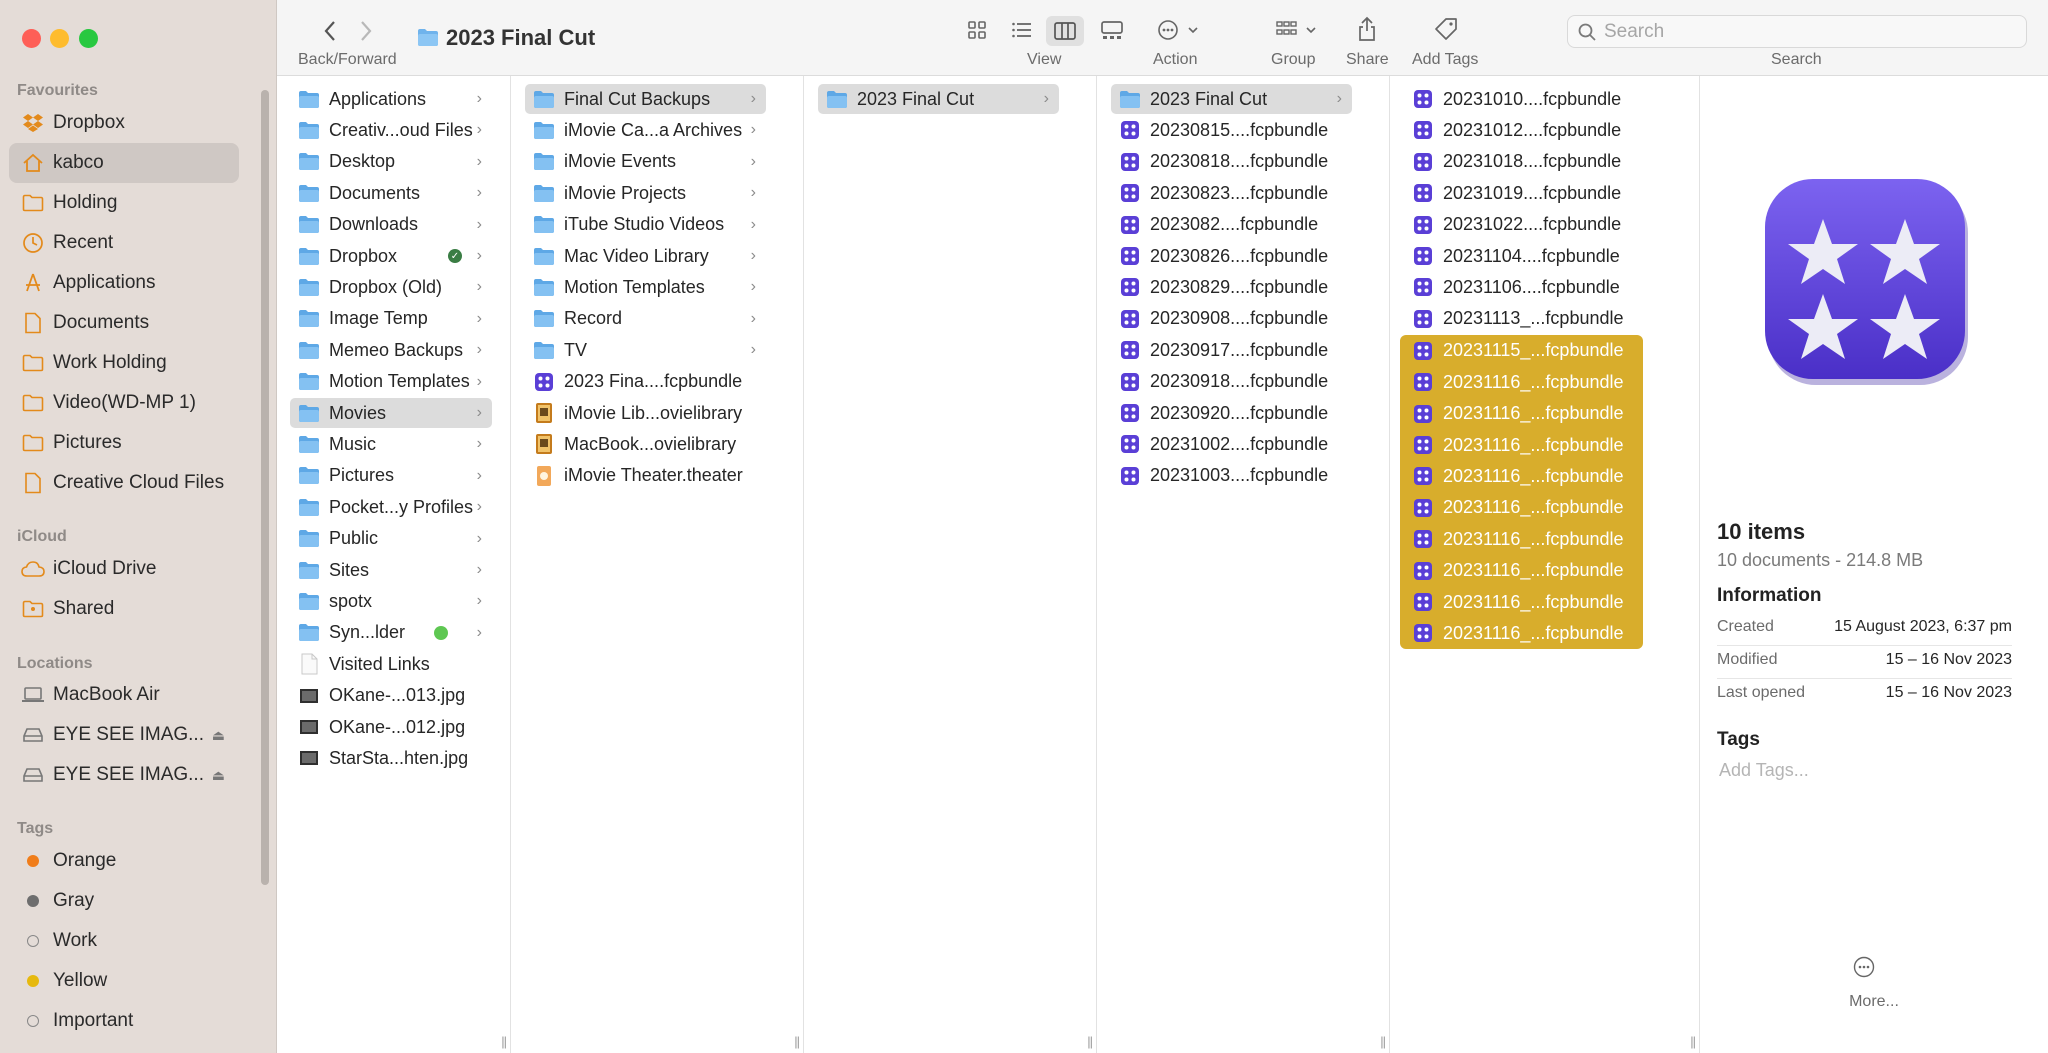 Image resolution: width=2048 pixels, height=1053 pixels. Describe the element at coordinates (124, 203) in the screenshot. I see `sidebar-item: Holding` at that location.